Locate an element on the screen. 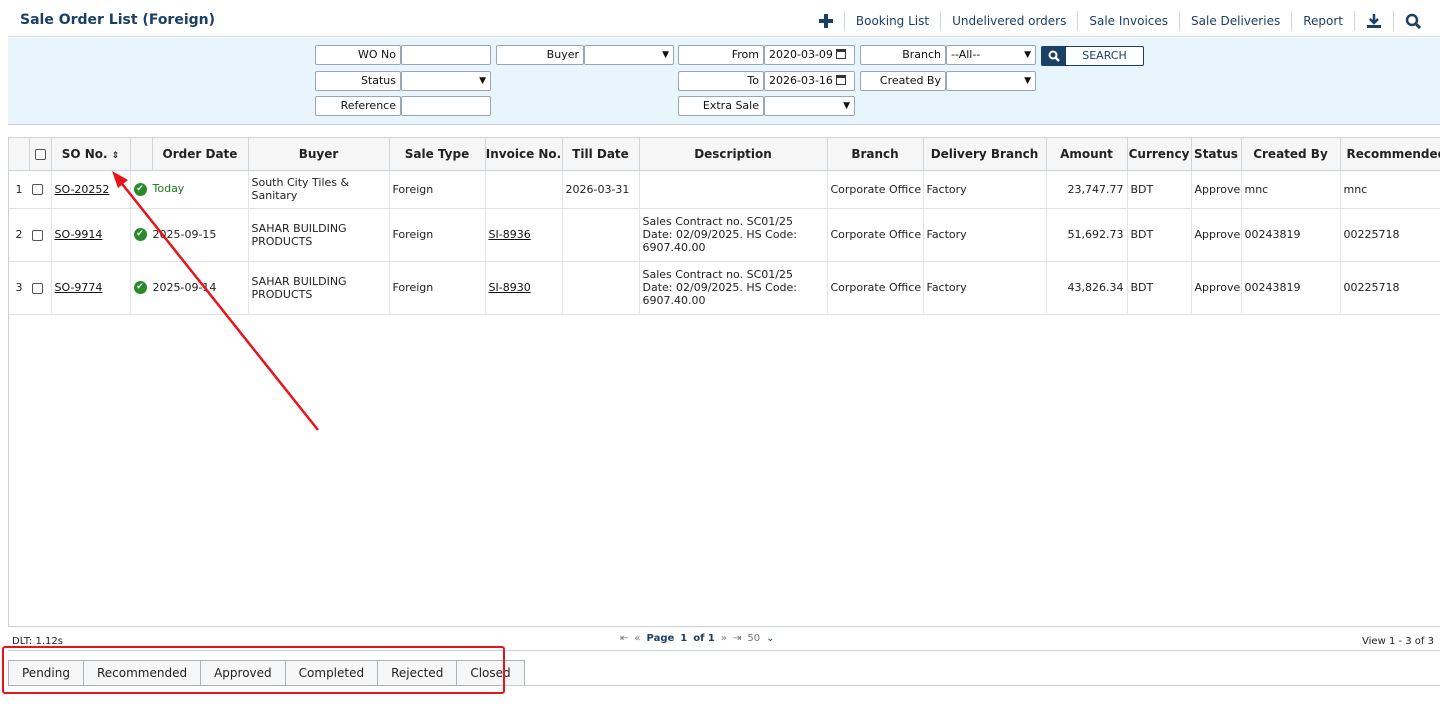 This screenshot has width=1440, height=706. from-date-input: 2020-03-09 is located at coordinates (809, 55).